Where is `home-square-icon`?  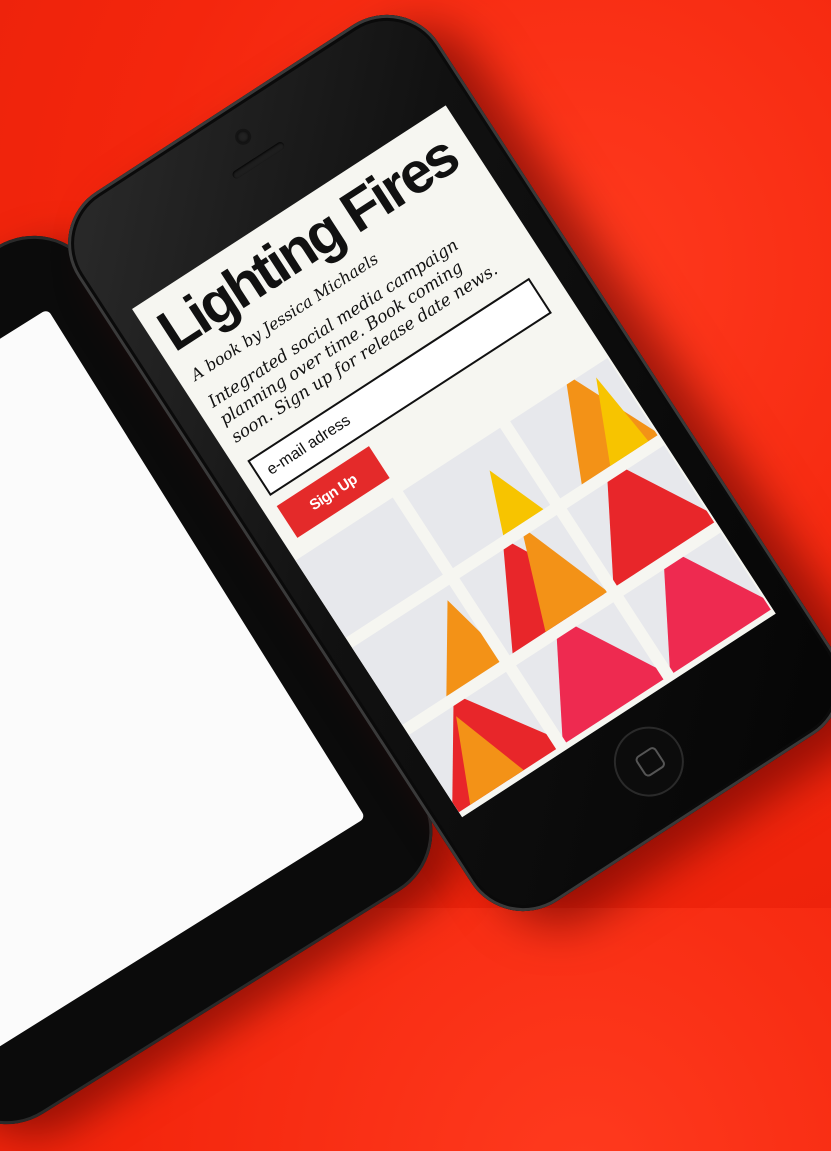
home-square-icon is located at coordinates (650, 762).